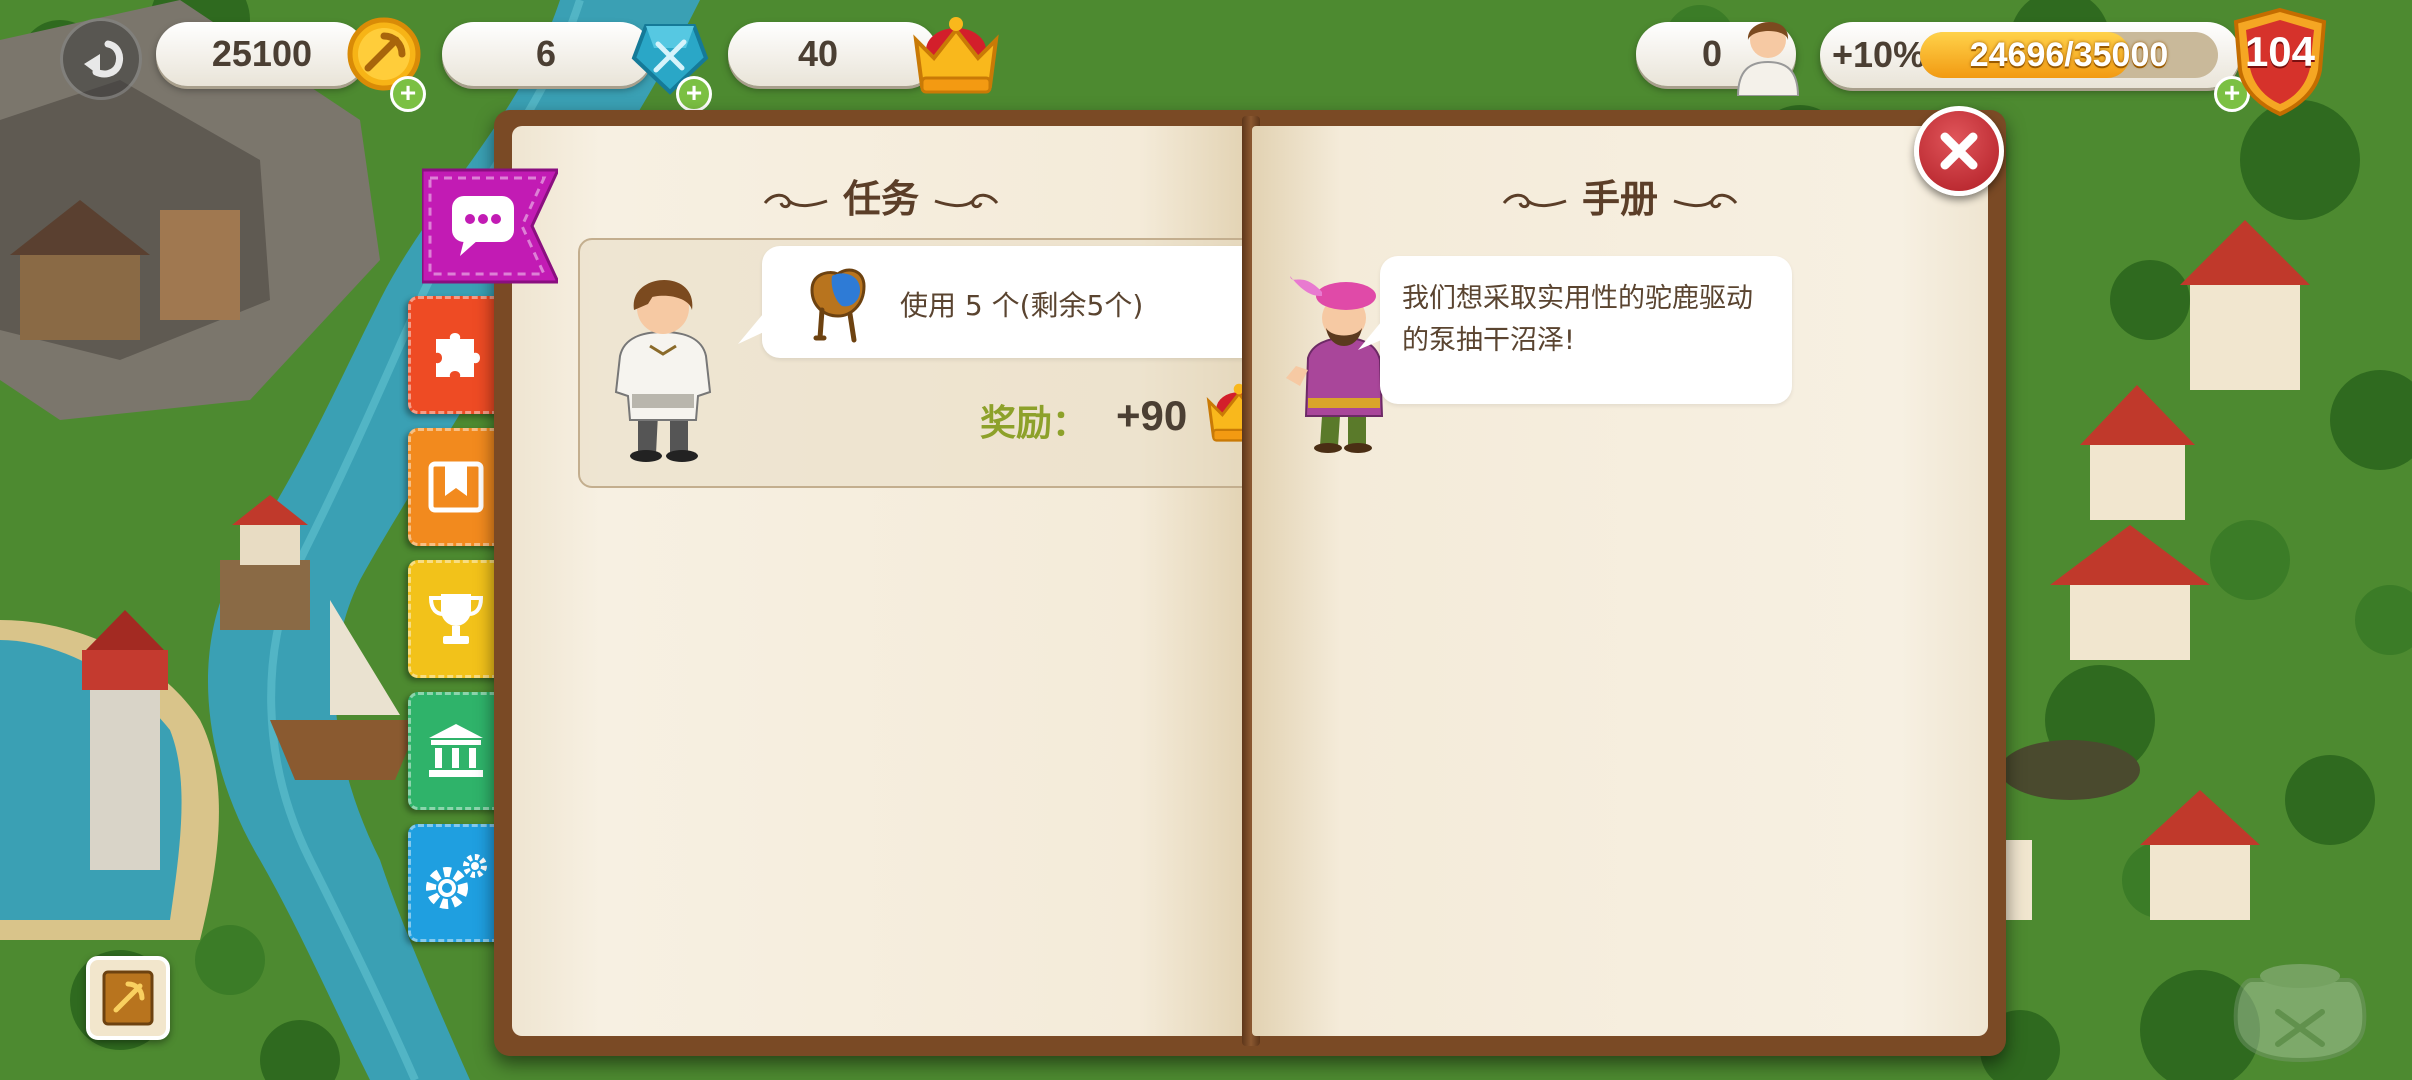 This screenshot has width=2412, height=1080. What do you see at coordinates (1022, 305) in the screenshot?
I see `quest-task-text: 使用 5 个(剩余5个)` at bounding box center [1022, 305].